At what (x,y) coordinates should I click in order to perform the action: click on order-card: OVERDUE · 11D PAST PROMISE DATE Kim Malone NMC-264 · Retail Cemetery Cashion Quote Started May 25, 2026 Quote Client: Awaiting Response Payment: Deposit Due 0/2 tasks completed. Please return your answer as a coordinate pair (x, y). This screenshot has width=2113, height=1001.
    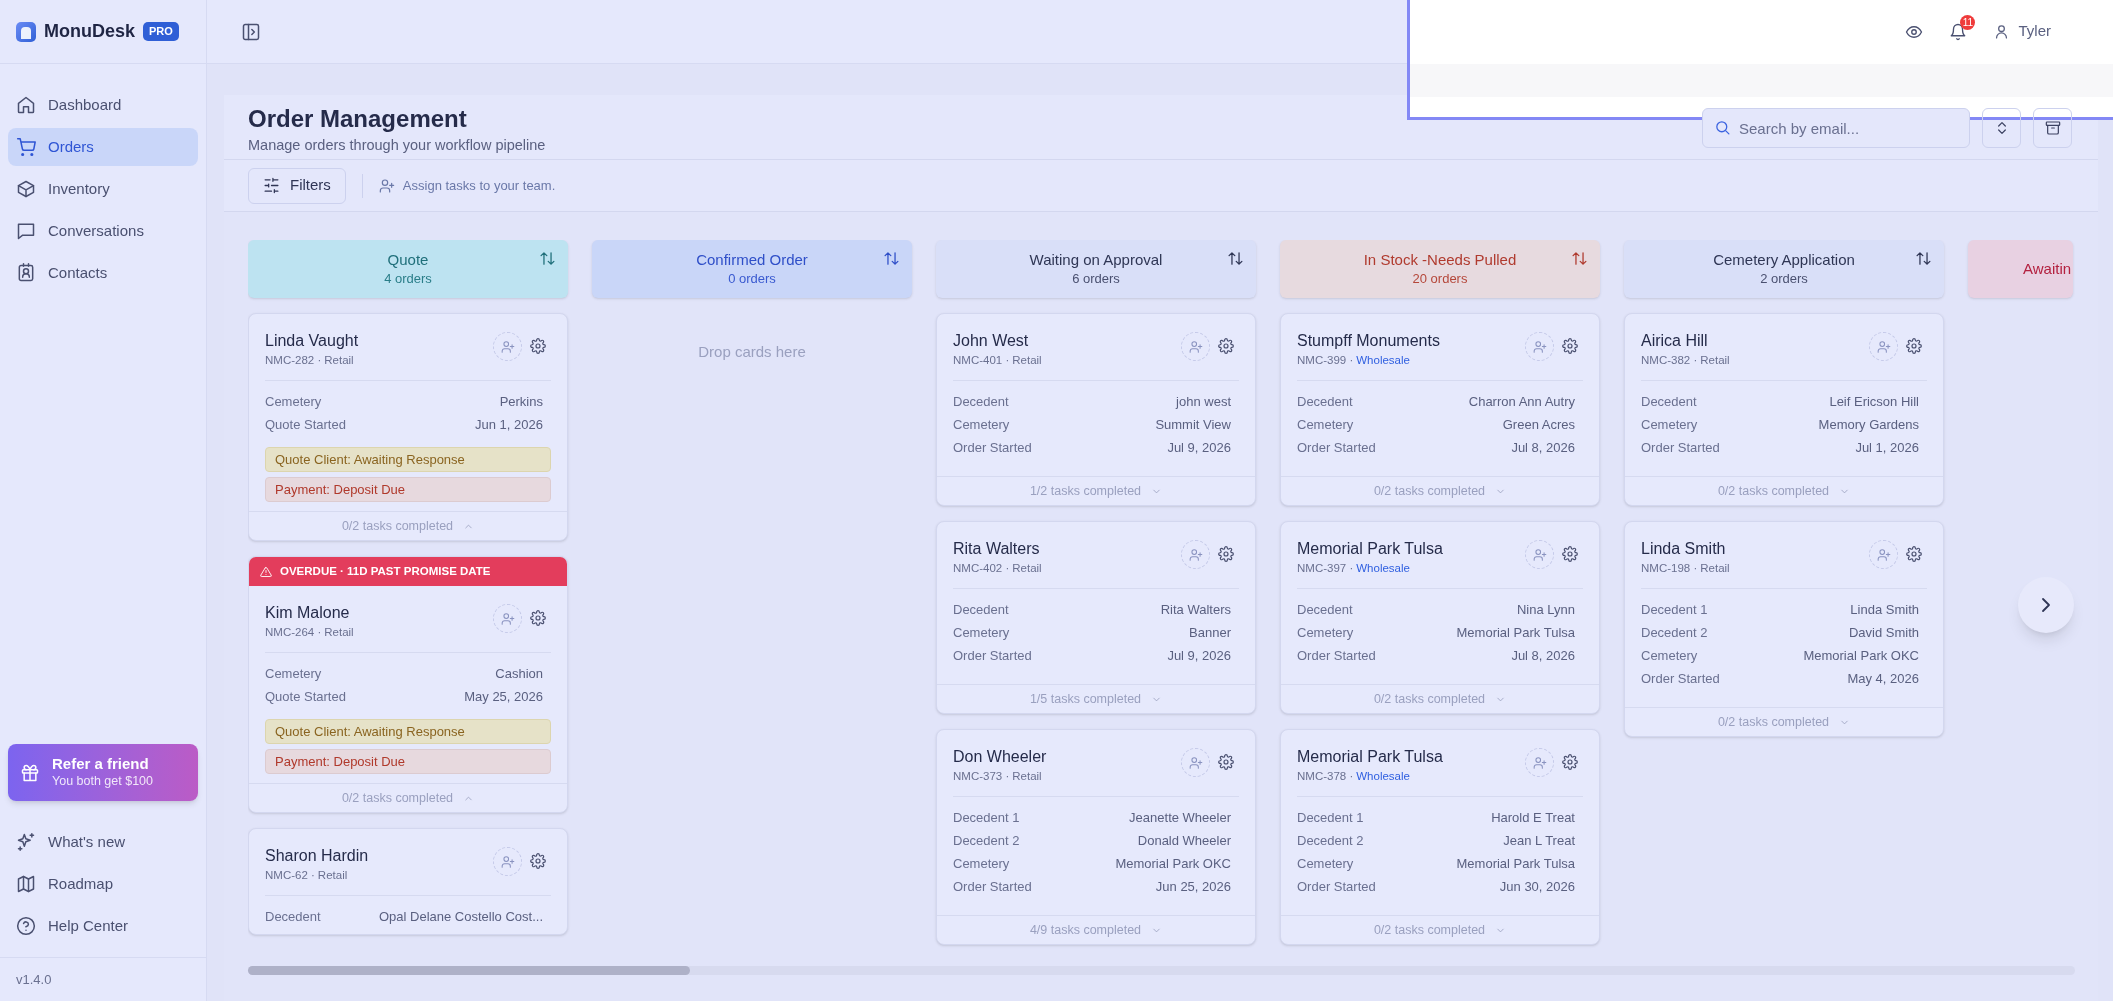
    Looking at the image, I should click on (408, 684).